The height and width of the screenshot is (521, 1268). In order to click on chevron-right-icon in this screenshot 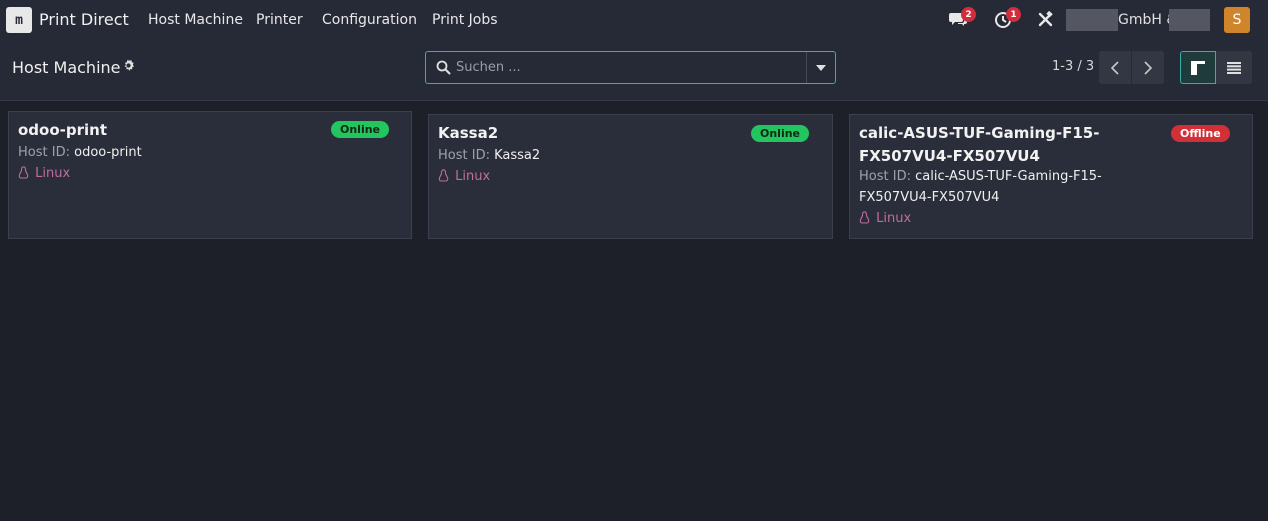, I will do `click(1148, 67)`.